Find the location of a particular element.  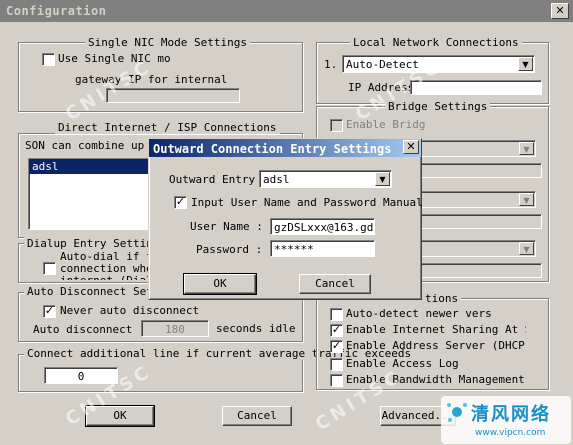

internet-sharing-checkbox: ✓ is located at coordinates (336, 330).